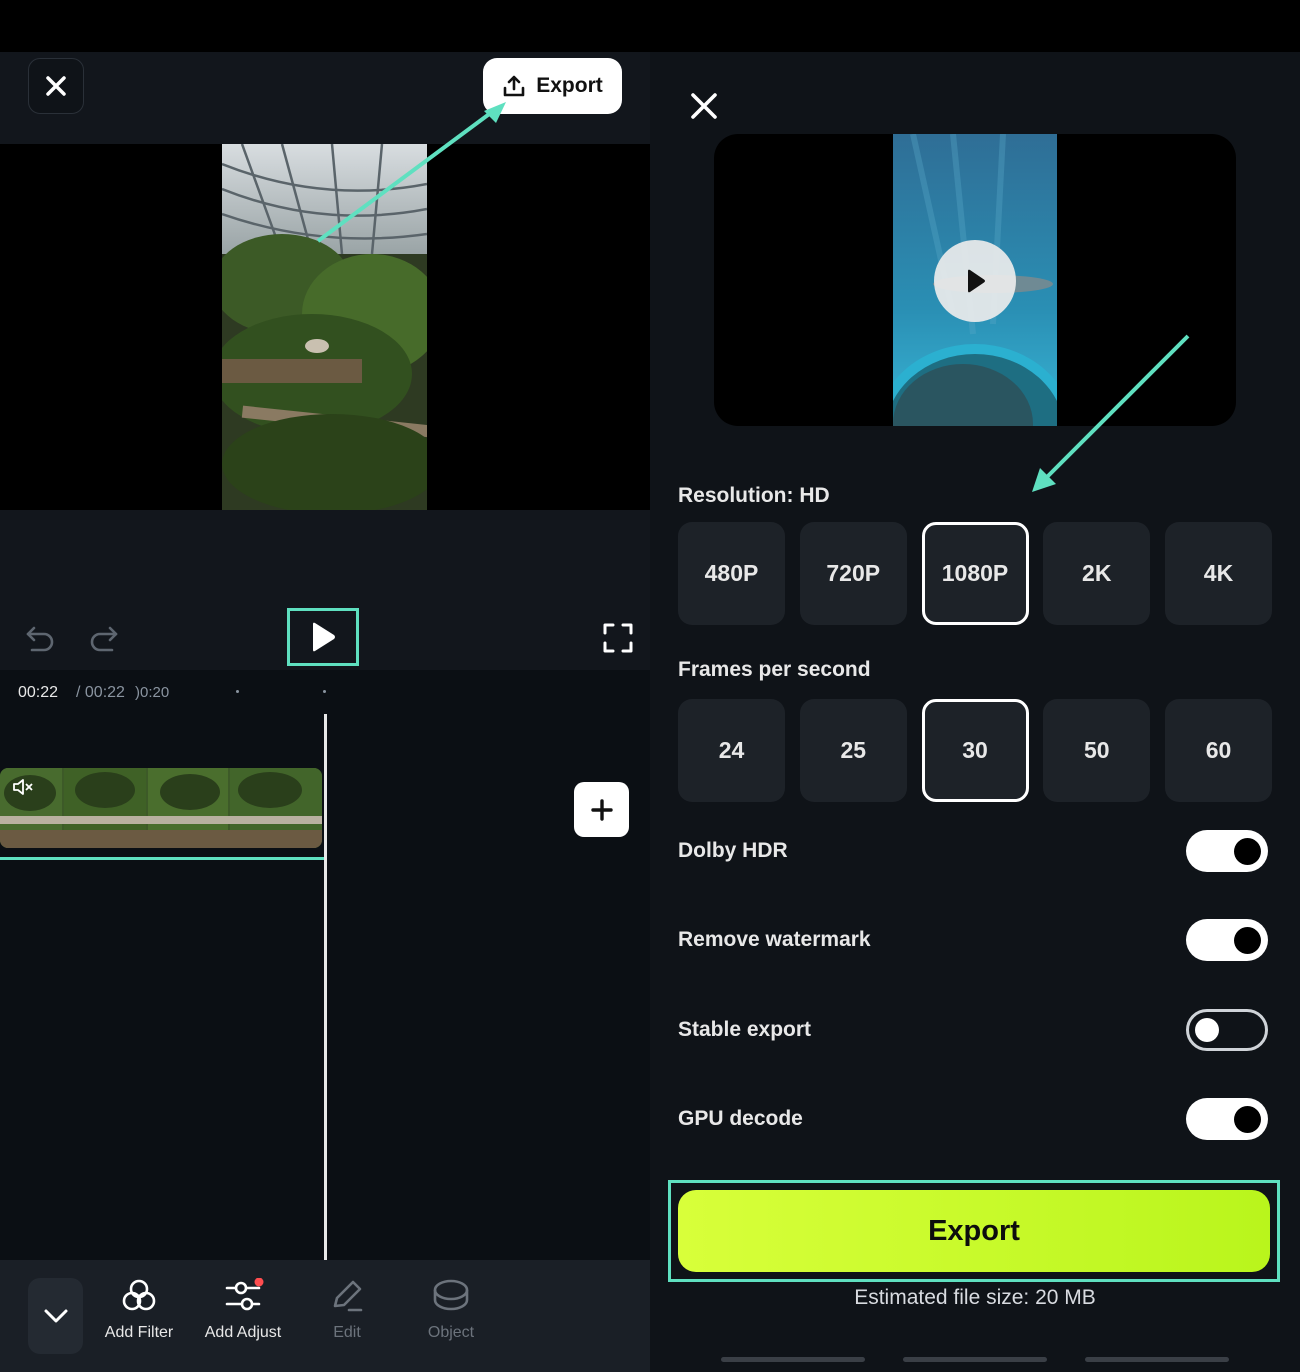  I want to click on resolution-option-selected: 1080P, so click(975, 573).